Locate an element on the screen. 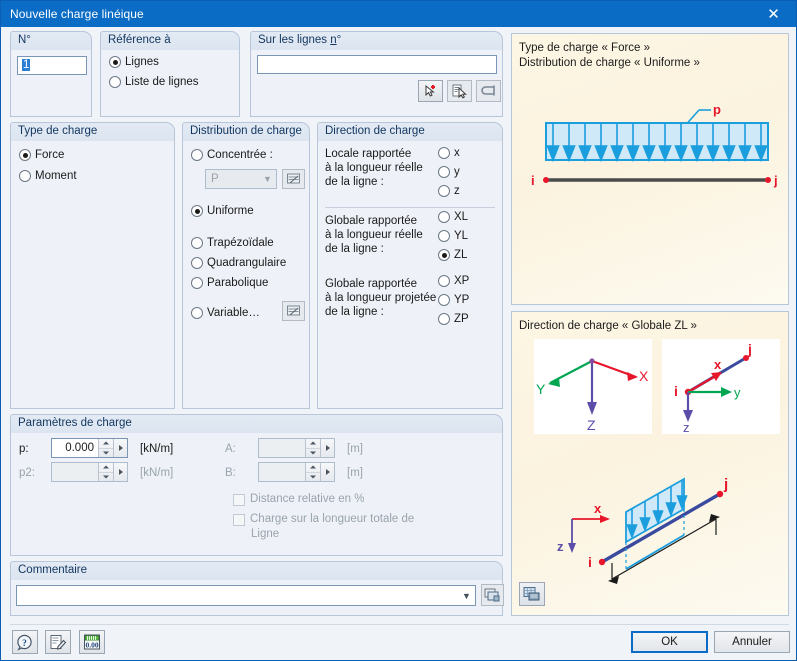 Image resolution: width=797 pixels, height=661 pixels. param-b-value is located at coordinates (282, 472).